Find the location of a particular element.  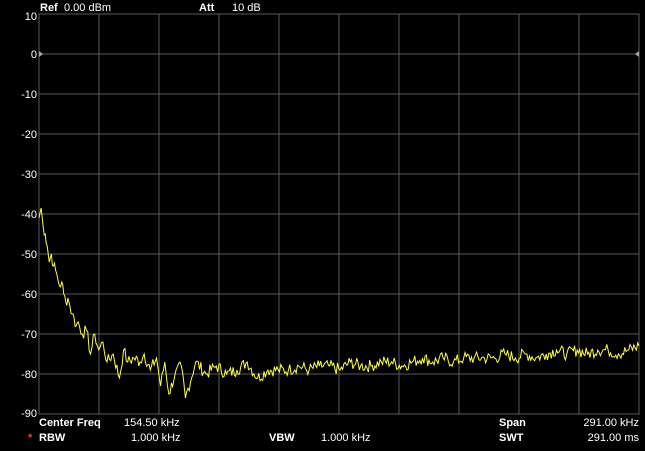

att-value: 10 dB is located at coordinates (246, 8).